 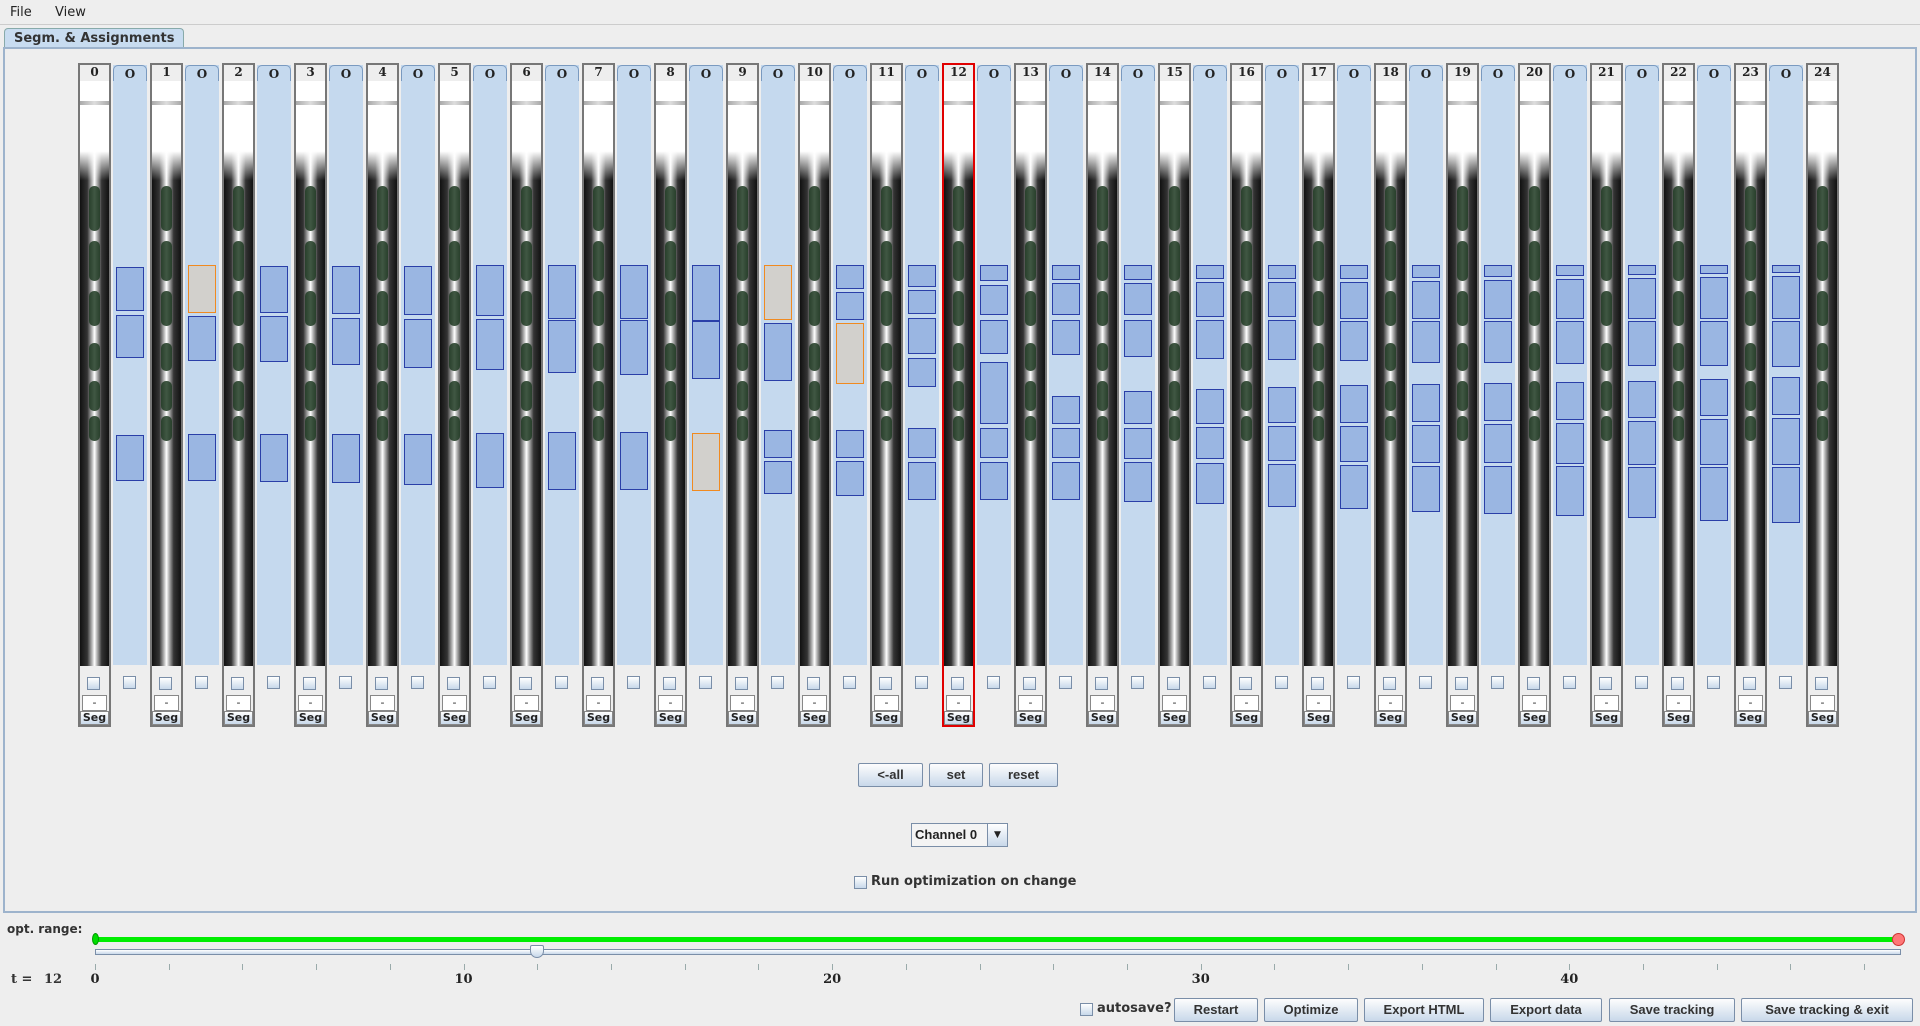 I want to click on range-start-handle, so click(x=95, y=939).